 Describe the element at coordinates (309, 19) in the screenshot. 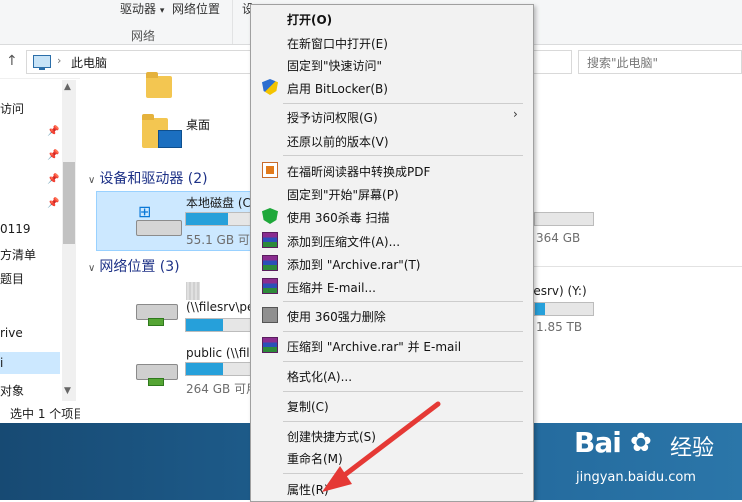

I see `menu-item-open: 打开(O)` at that location.